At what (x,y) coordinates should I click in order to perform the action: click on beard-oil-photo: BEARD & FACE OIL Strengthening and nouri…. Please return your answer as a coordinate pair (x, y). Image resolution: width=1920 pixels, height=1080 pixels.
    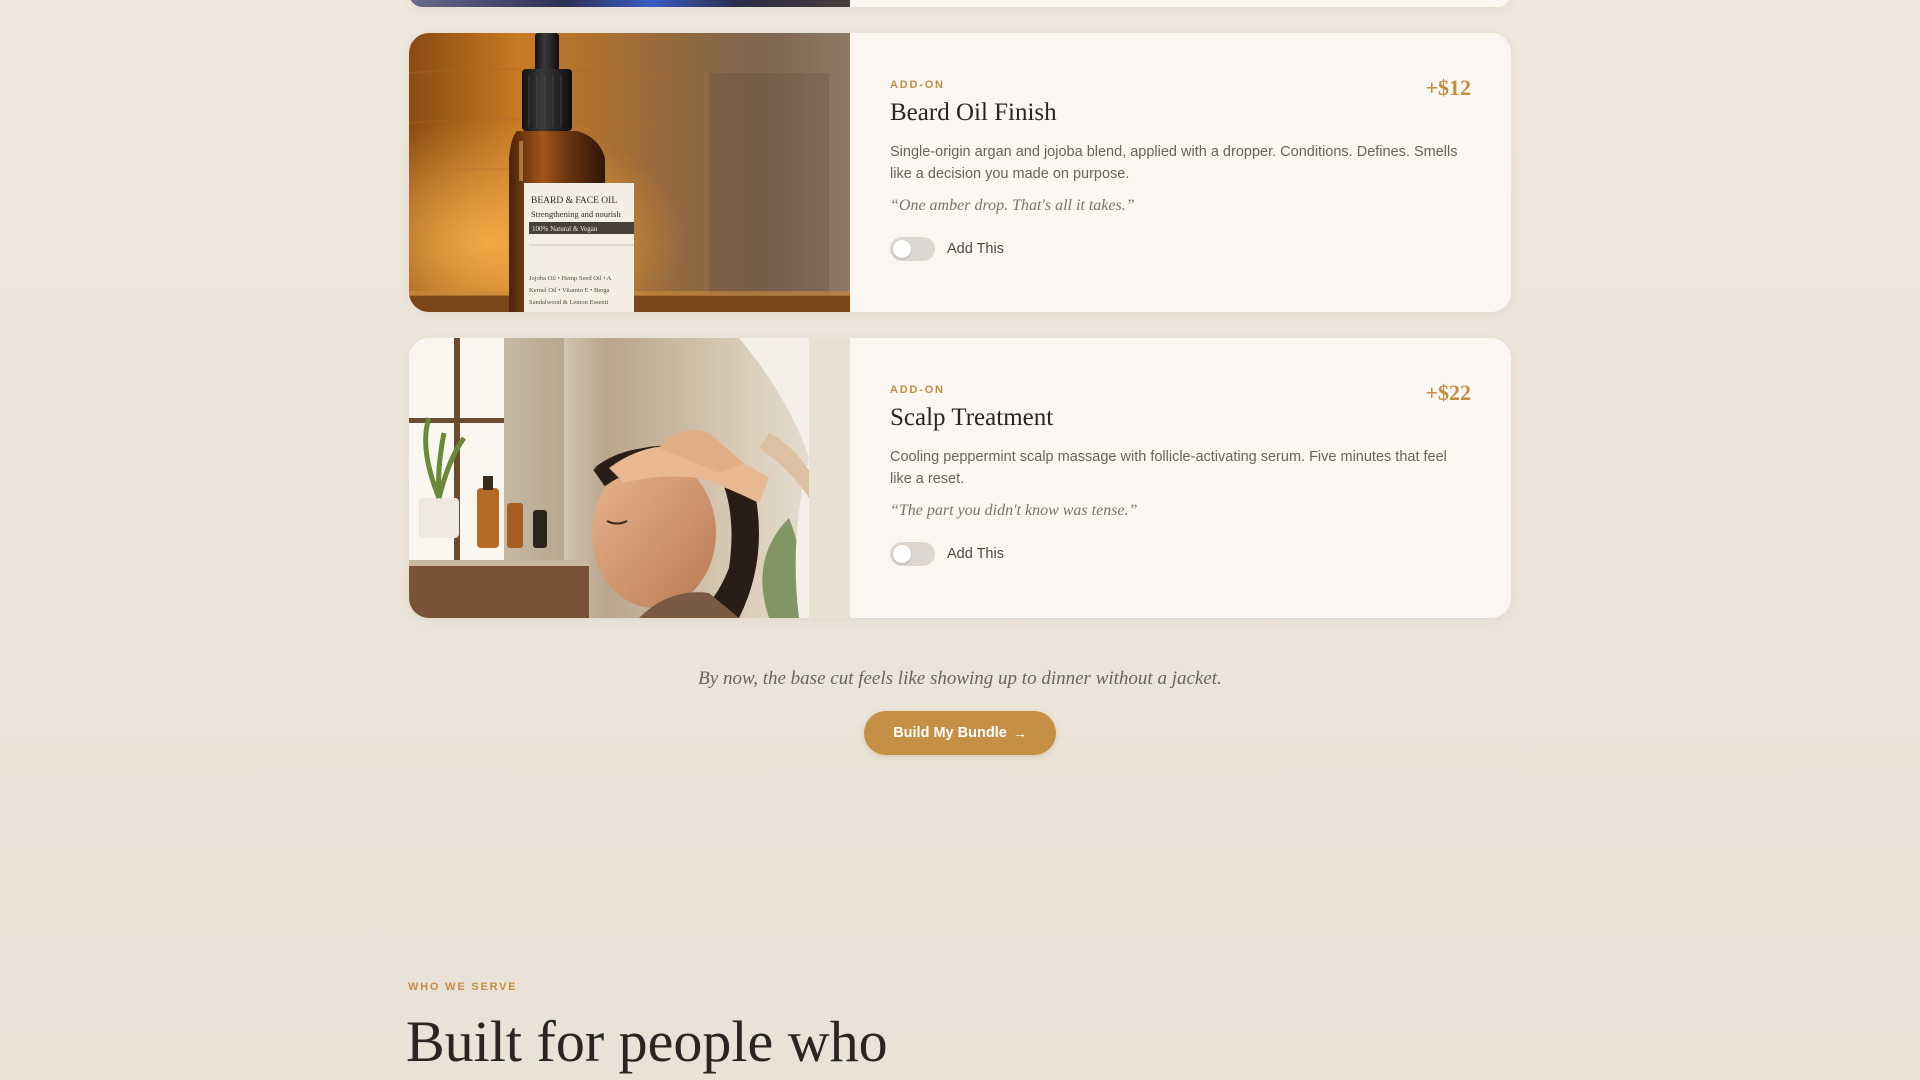
    Looking at the image, I should click on (629, 172).